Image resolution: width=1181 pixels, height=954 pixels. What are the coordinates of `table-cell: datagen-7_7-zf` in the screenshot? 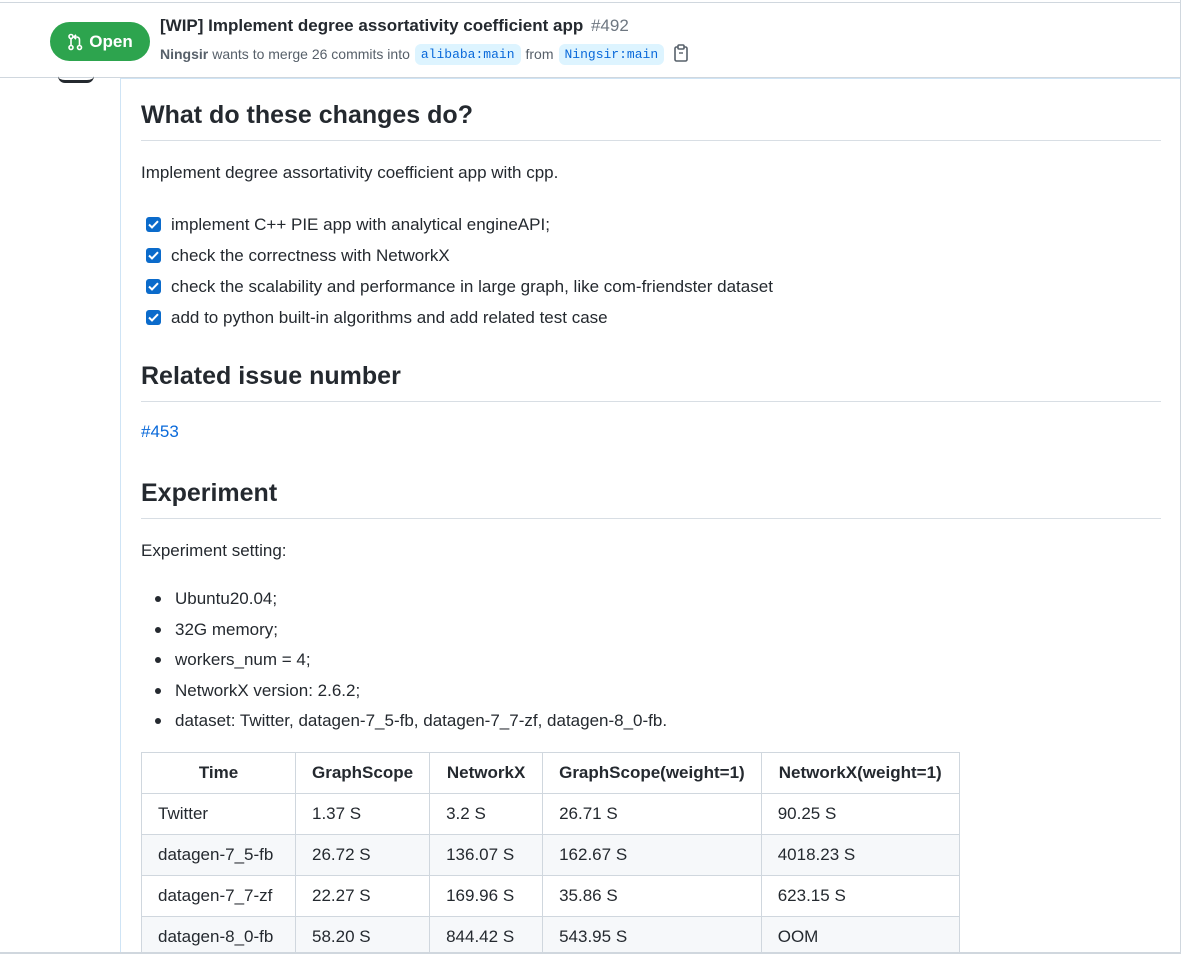 It's located at (218, 896).